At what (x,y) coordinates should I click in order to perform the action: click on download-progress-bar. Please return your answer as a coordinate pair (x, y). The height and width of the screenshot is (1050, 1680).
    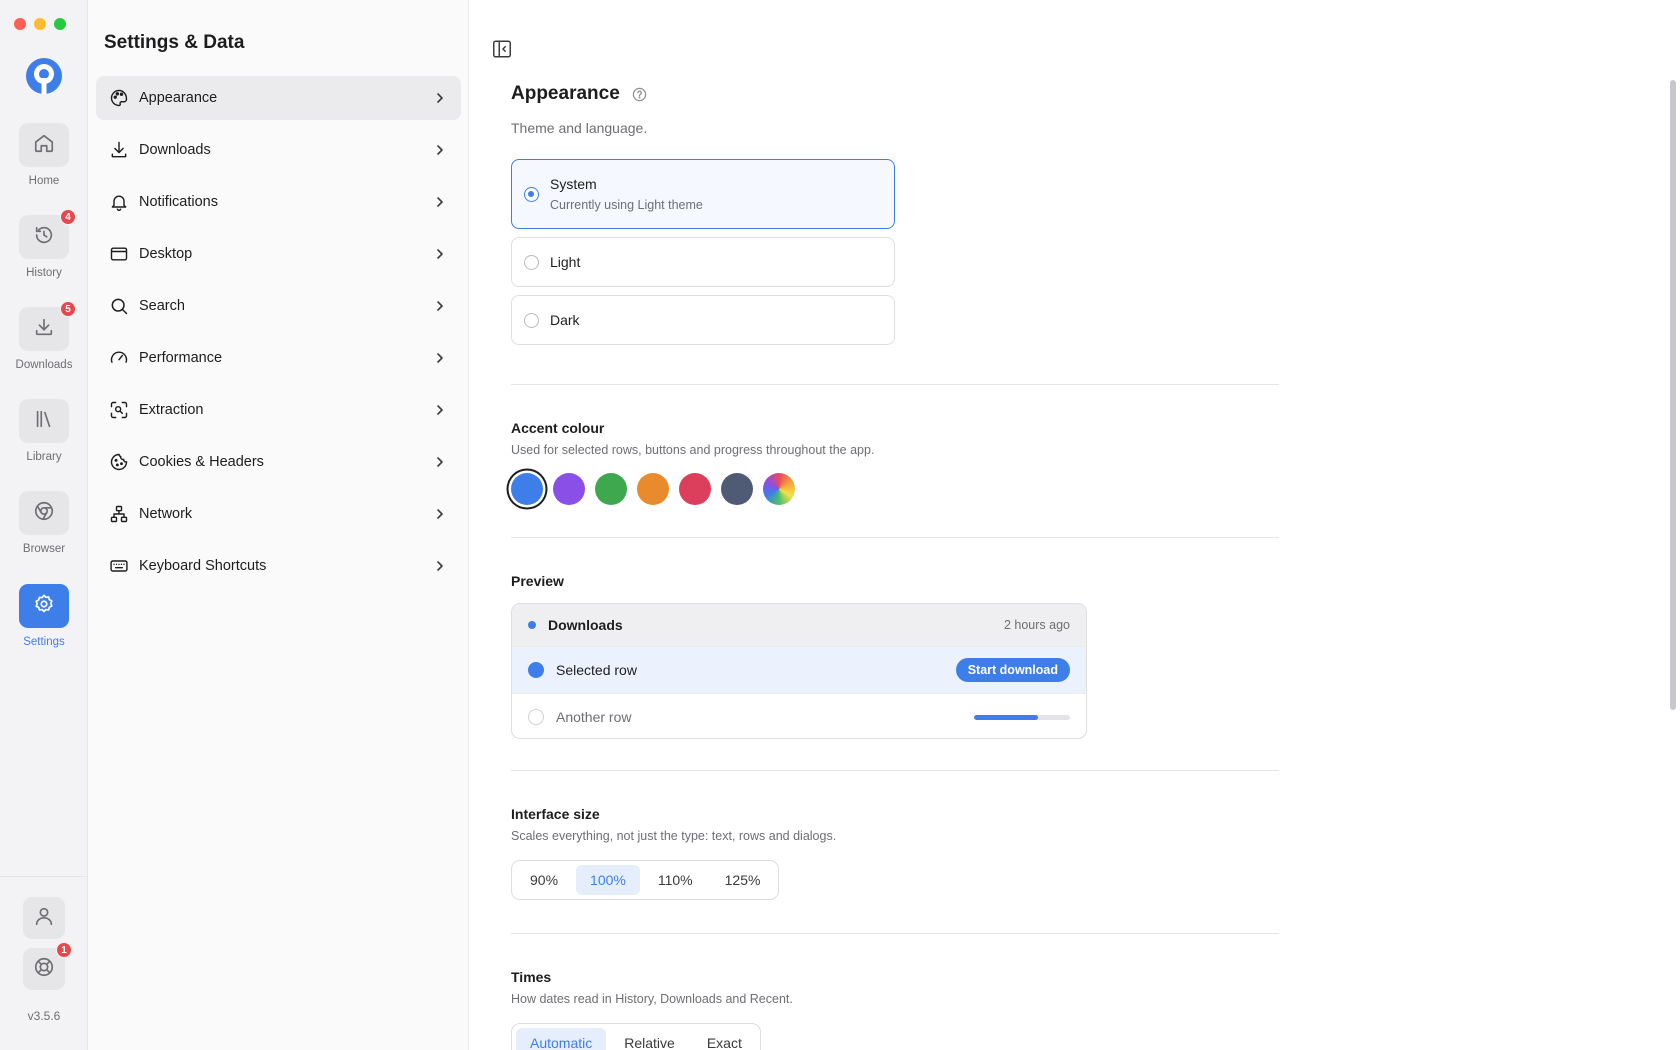
    Looking at the image, I should click on (1022, 717).